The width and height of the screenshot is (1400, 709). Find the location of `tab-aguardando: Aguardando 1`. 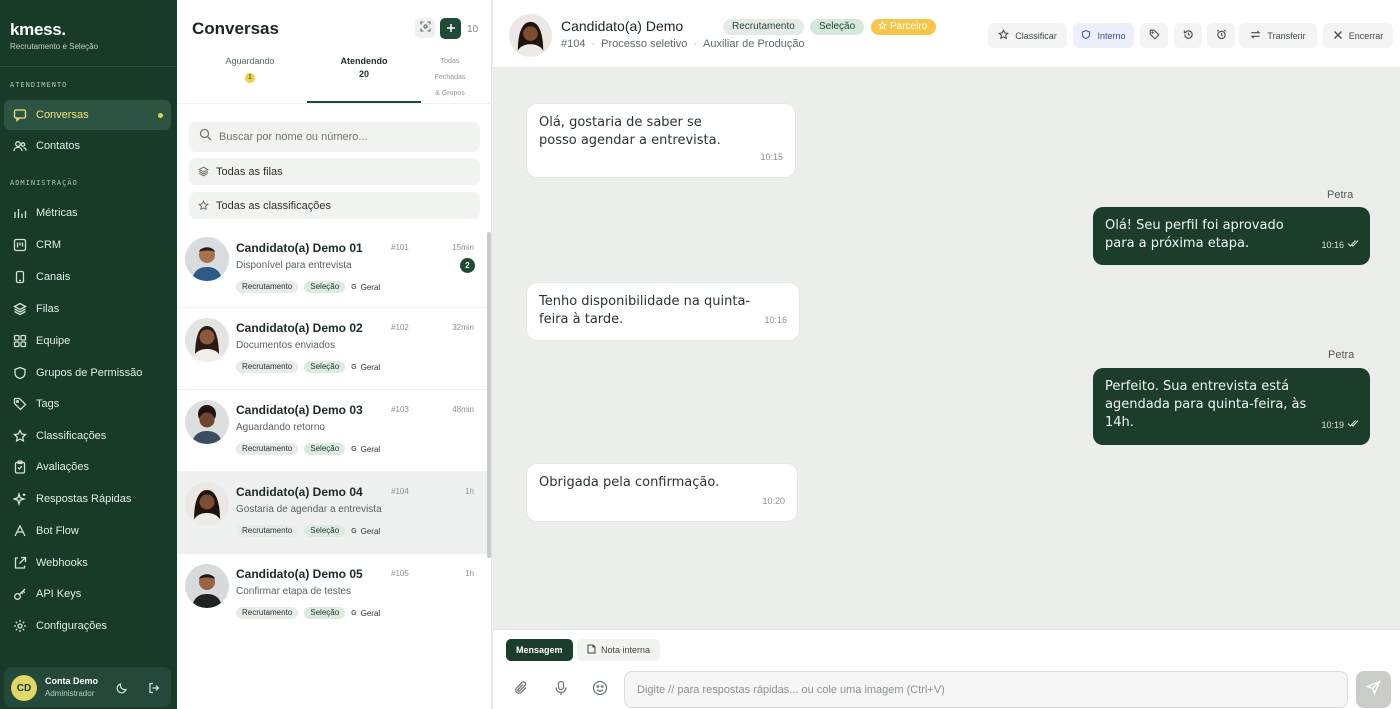

tab-aguardando: Aguardando 1 is located at coordinates (250, 70).